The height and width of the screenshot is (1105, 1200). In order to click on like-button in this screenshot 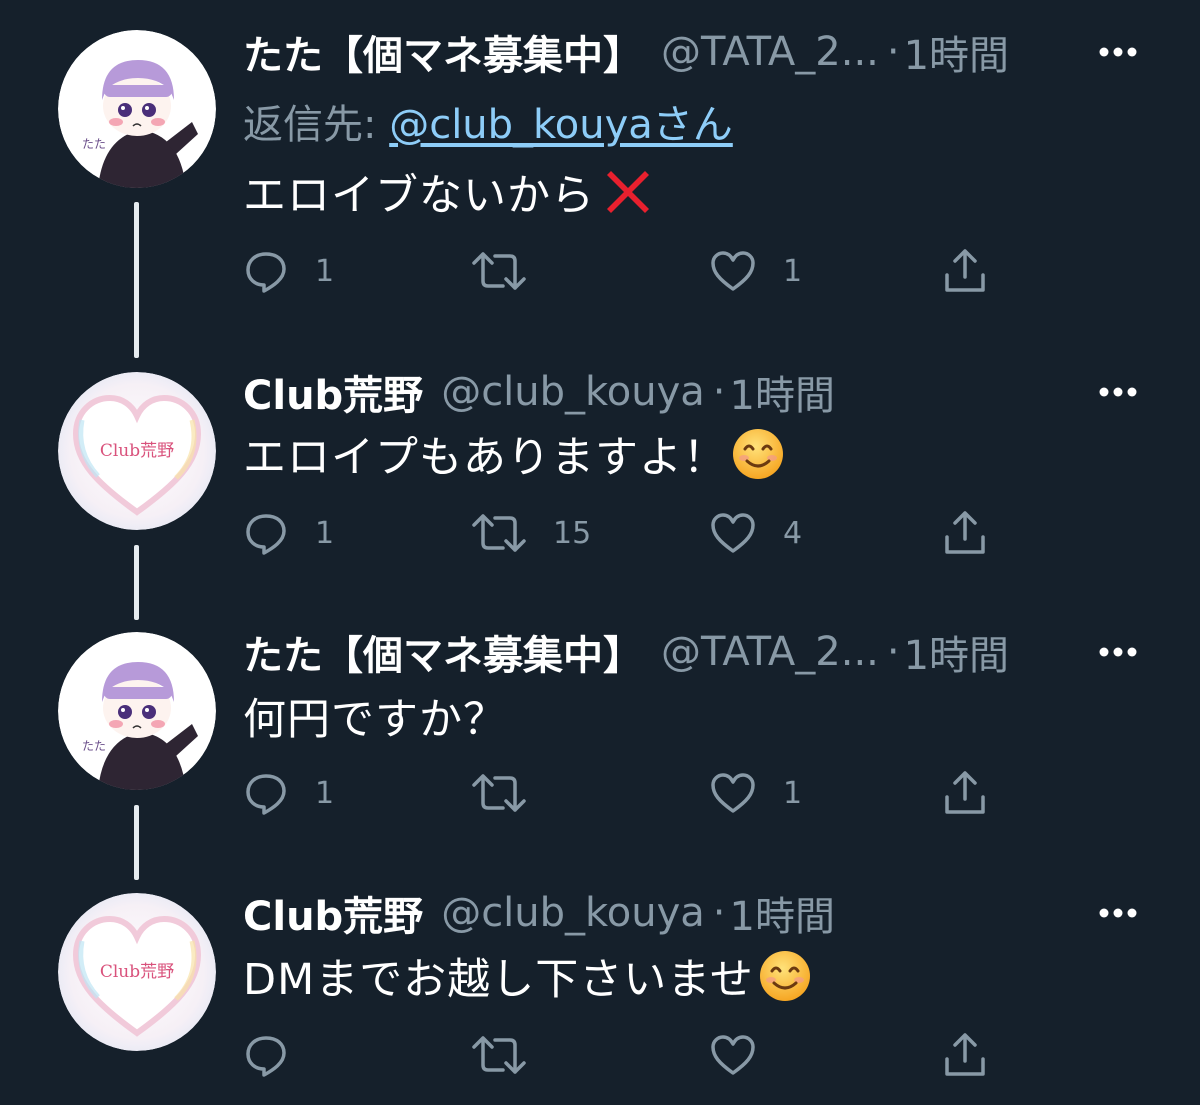, I will do `click(746, 1055)`.